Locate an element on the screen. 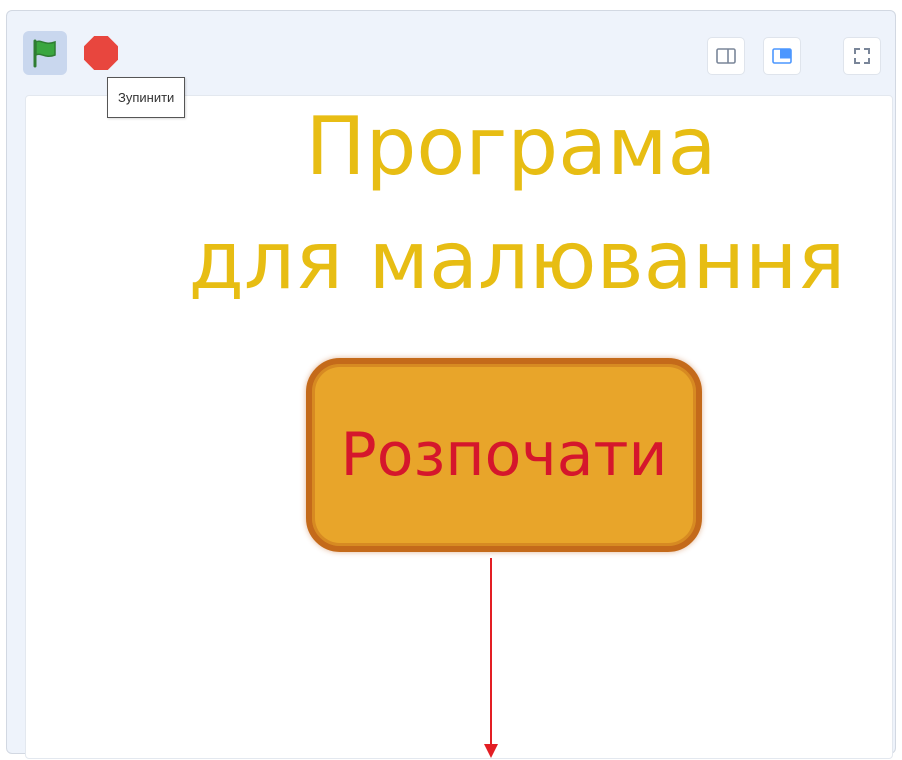 Image resolution: width=902 pixels, height=760 pixels. normal-stage-button is located at coordinates (782, 56).